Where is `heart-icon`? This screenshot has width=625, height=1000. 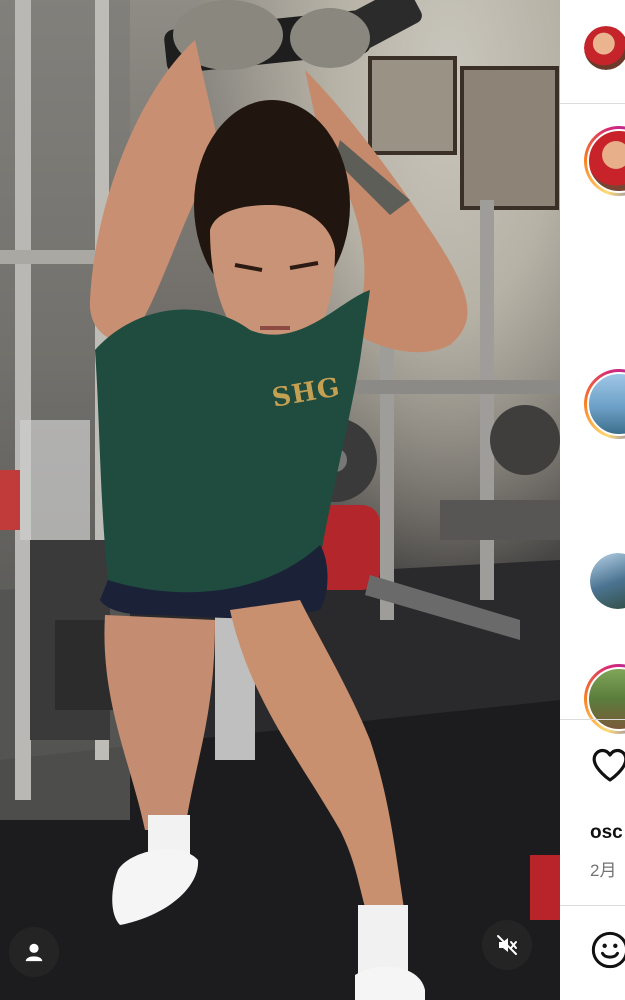 heart-icon is located at coordinates (607, 765).